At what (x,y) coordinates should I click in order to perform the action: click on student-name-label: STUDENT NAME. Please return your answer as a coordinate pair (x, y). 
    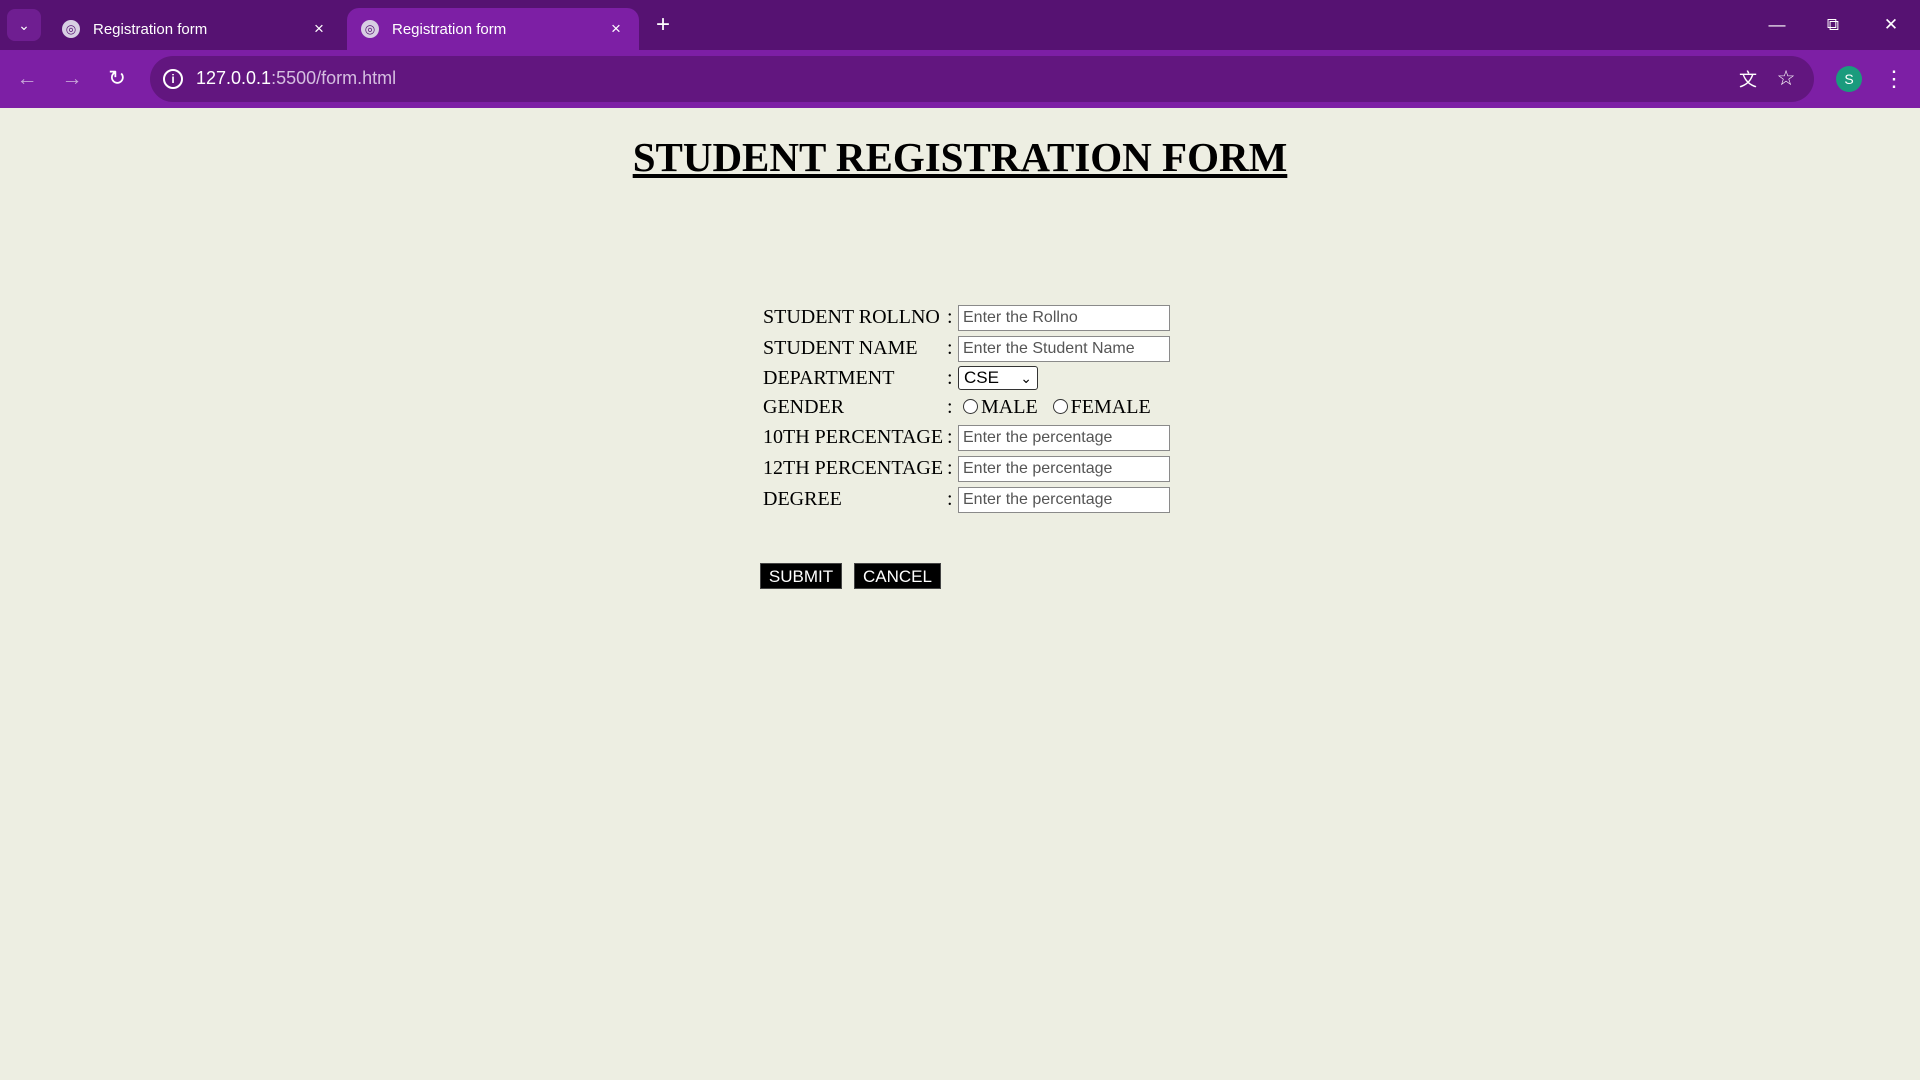
    Looking at the image, I should click on (840, 348).